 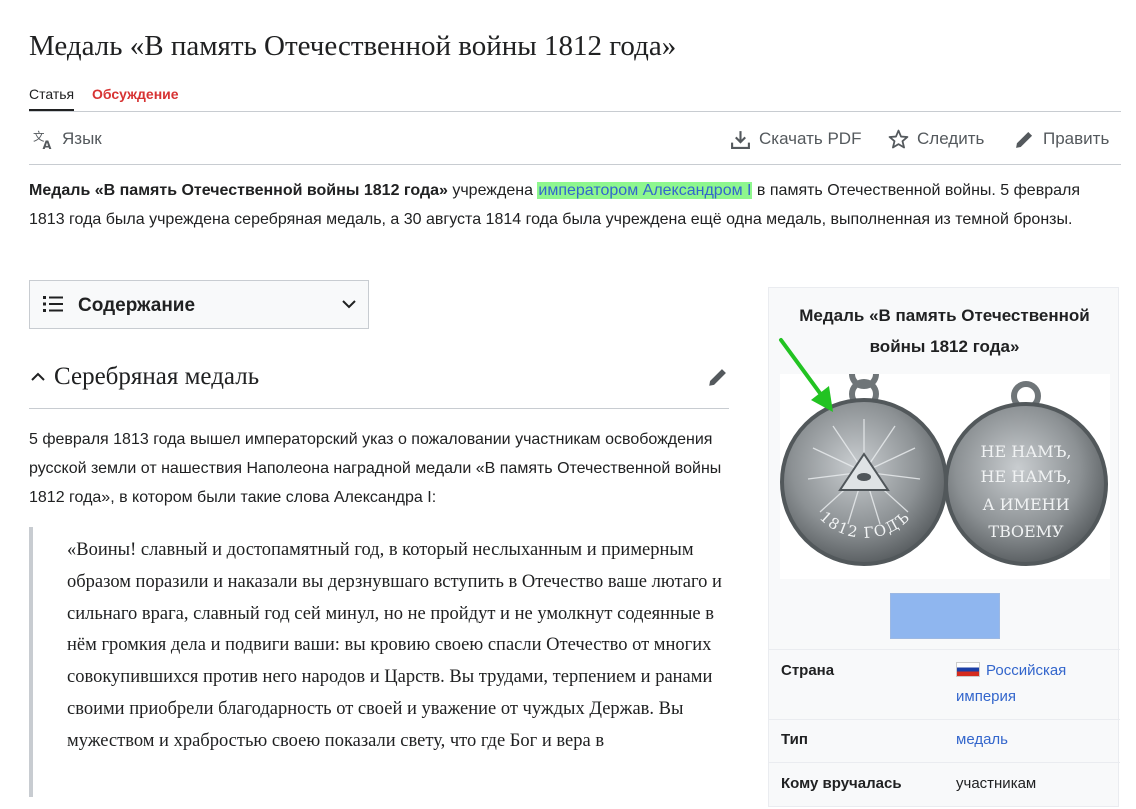 What do you see at coordinates (944, 682) in the screenshot?
I see `infobox-row-country: Страна Российская империя` at bounding box center [944, 682].